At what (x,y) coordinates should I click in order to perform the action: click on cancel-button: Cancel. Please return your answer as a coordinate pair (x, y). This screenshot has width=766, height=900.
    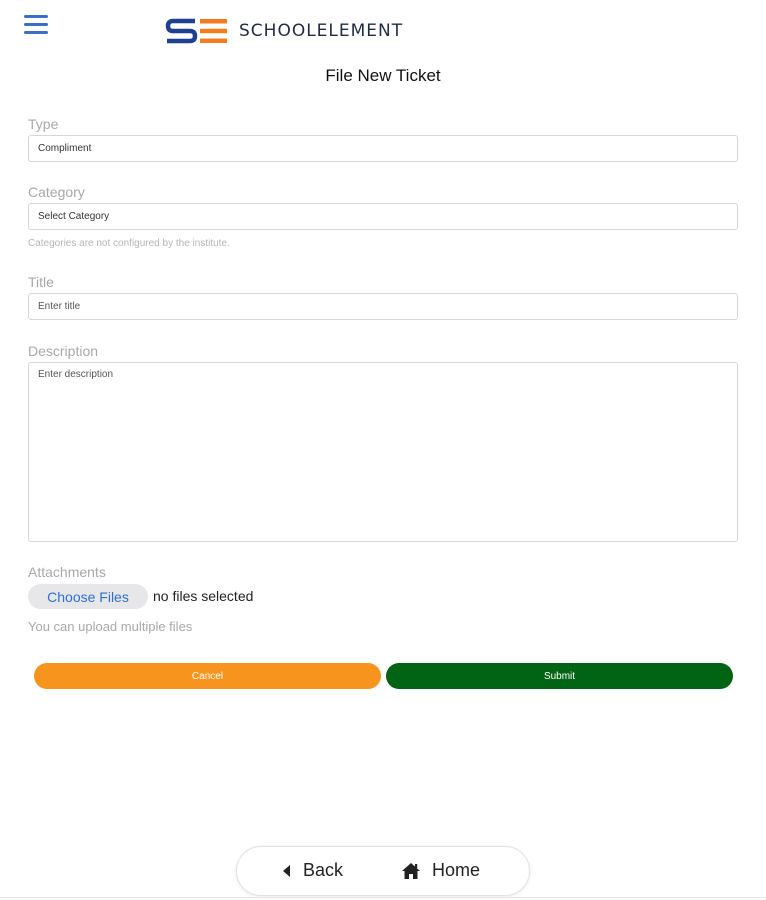
    Looking at the image, I should click on (207, 676).